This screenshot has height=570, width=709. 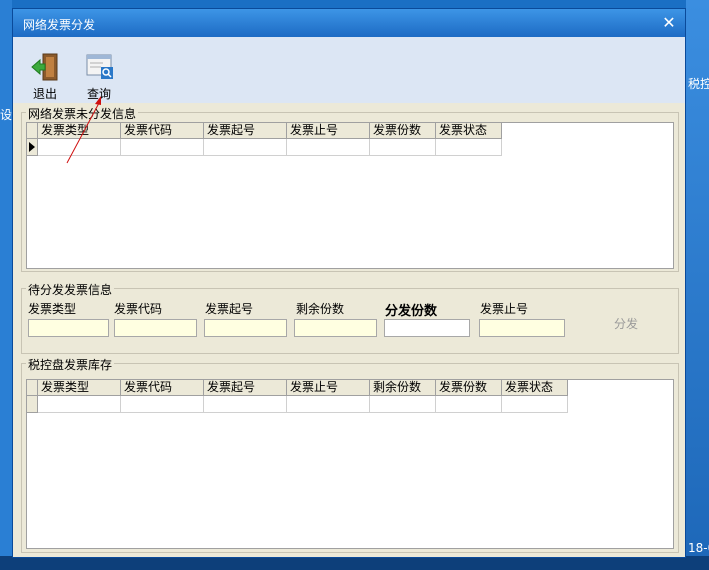 What do you see at coordinates (155, 328) in the screenshot?
I see `code-field` at bounding box center [155, 328].